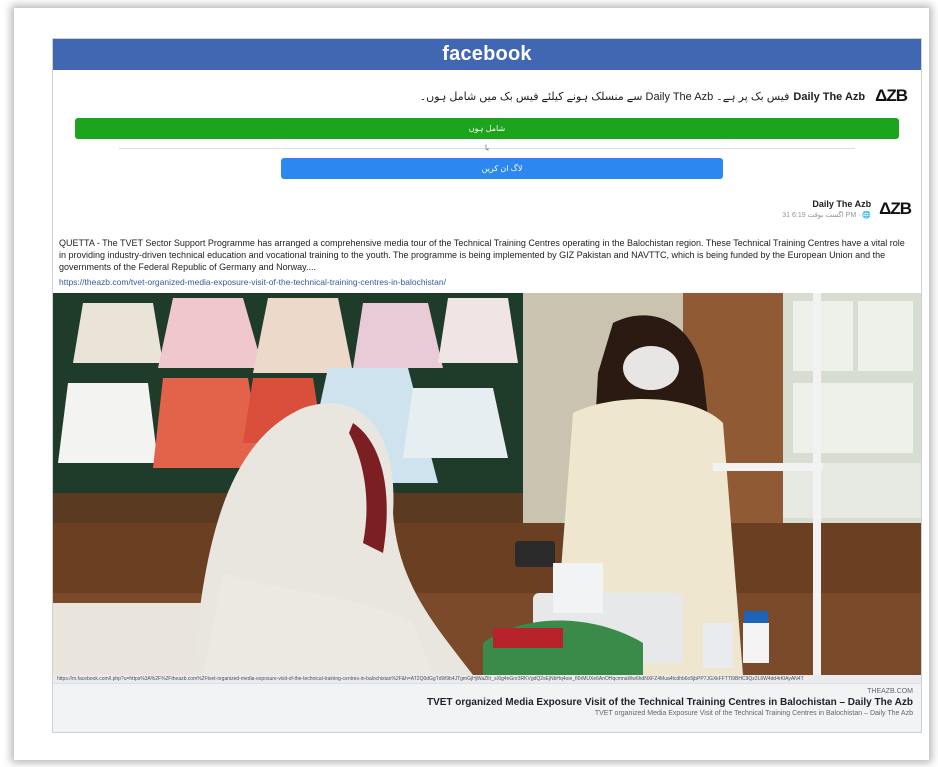  I want to click on facebook-logo: facebook, so click(486, 54).